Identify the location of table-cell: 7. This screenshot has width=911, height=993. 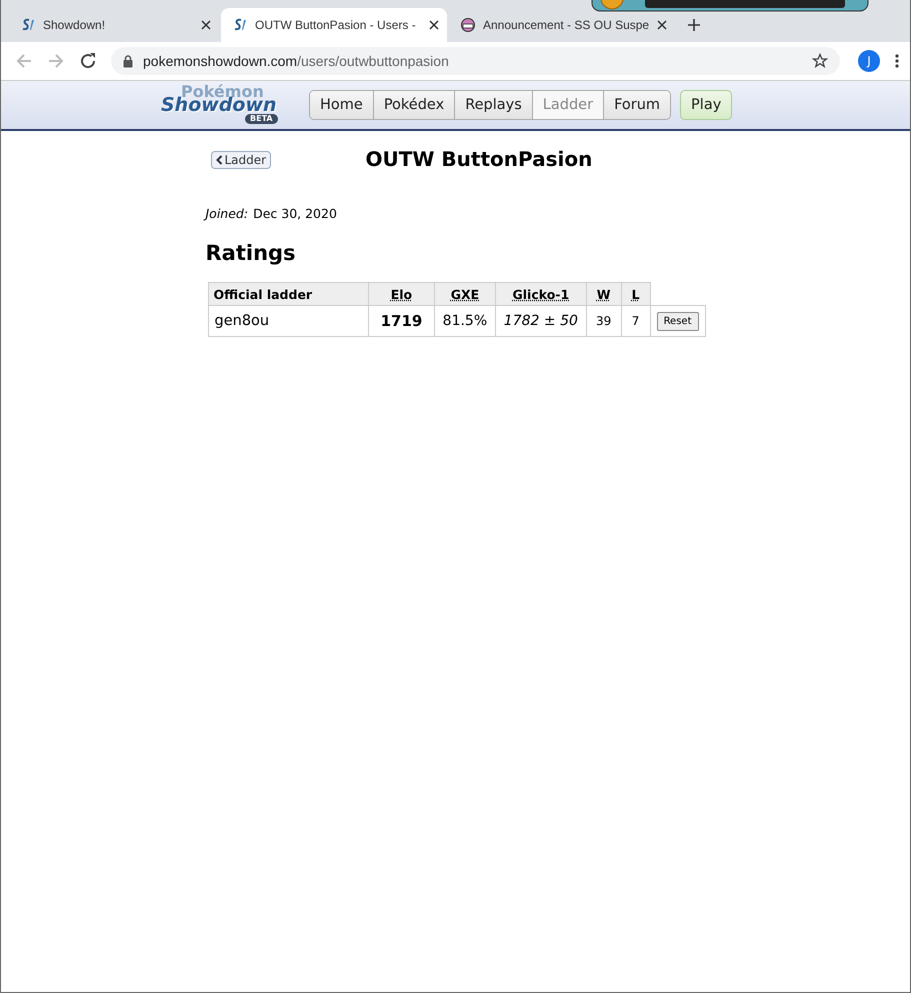
(635, 321).